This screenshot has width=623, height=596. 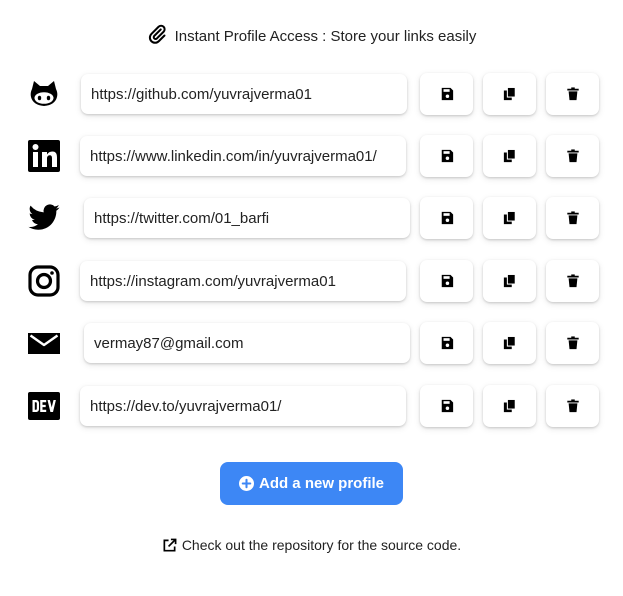 I want to click on add-profile-button: Add a new profile, so click(x=311, y=483).